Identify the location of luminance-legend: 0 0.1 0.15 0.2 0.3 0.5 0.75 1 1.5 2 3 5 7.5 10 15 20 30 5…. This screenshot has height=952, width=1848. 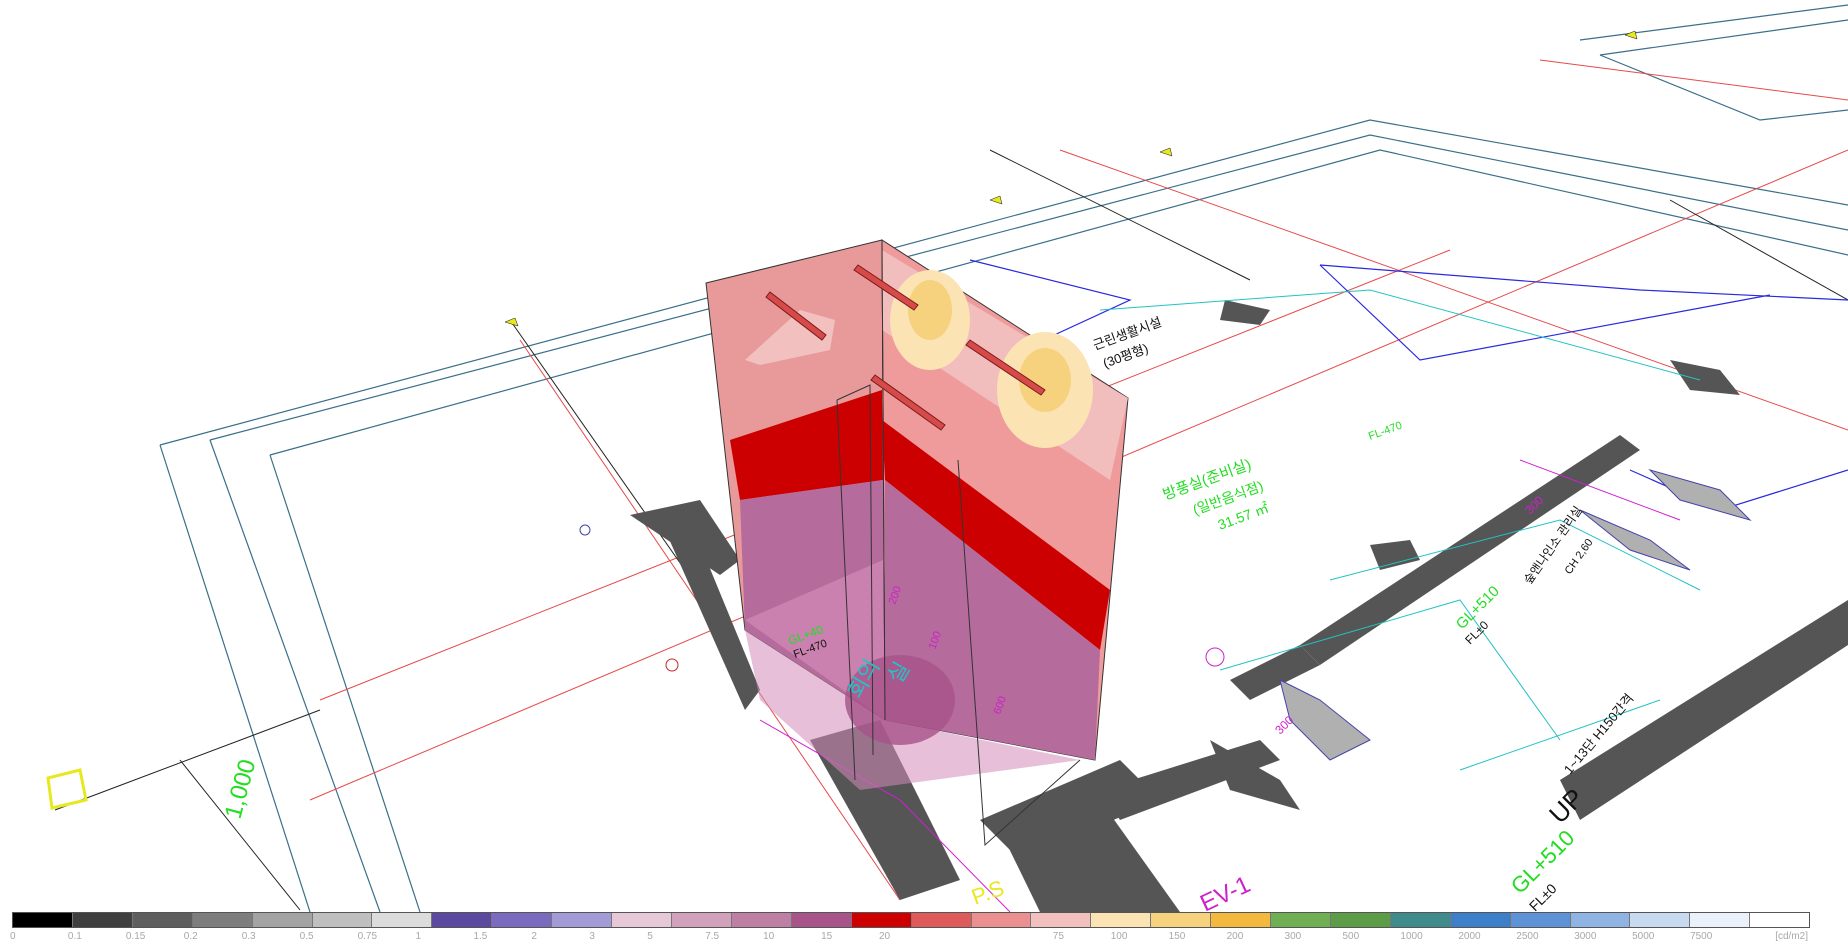
(910, 932).